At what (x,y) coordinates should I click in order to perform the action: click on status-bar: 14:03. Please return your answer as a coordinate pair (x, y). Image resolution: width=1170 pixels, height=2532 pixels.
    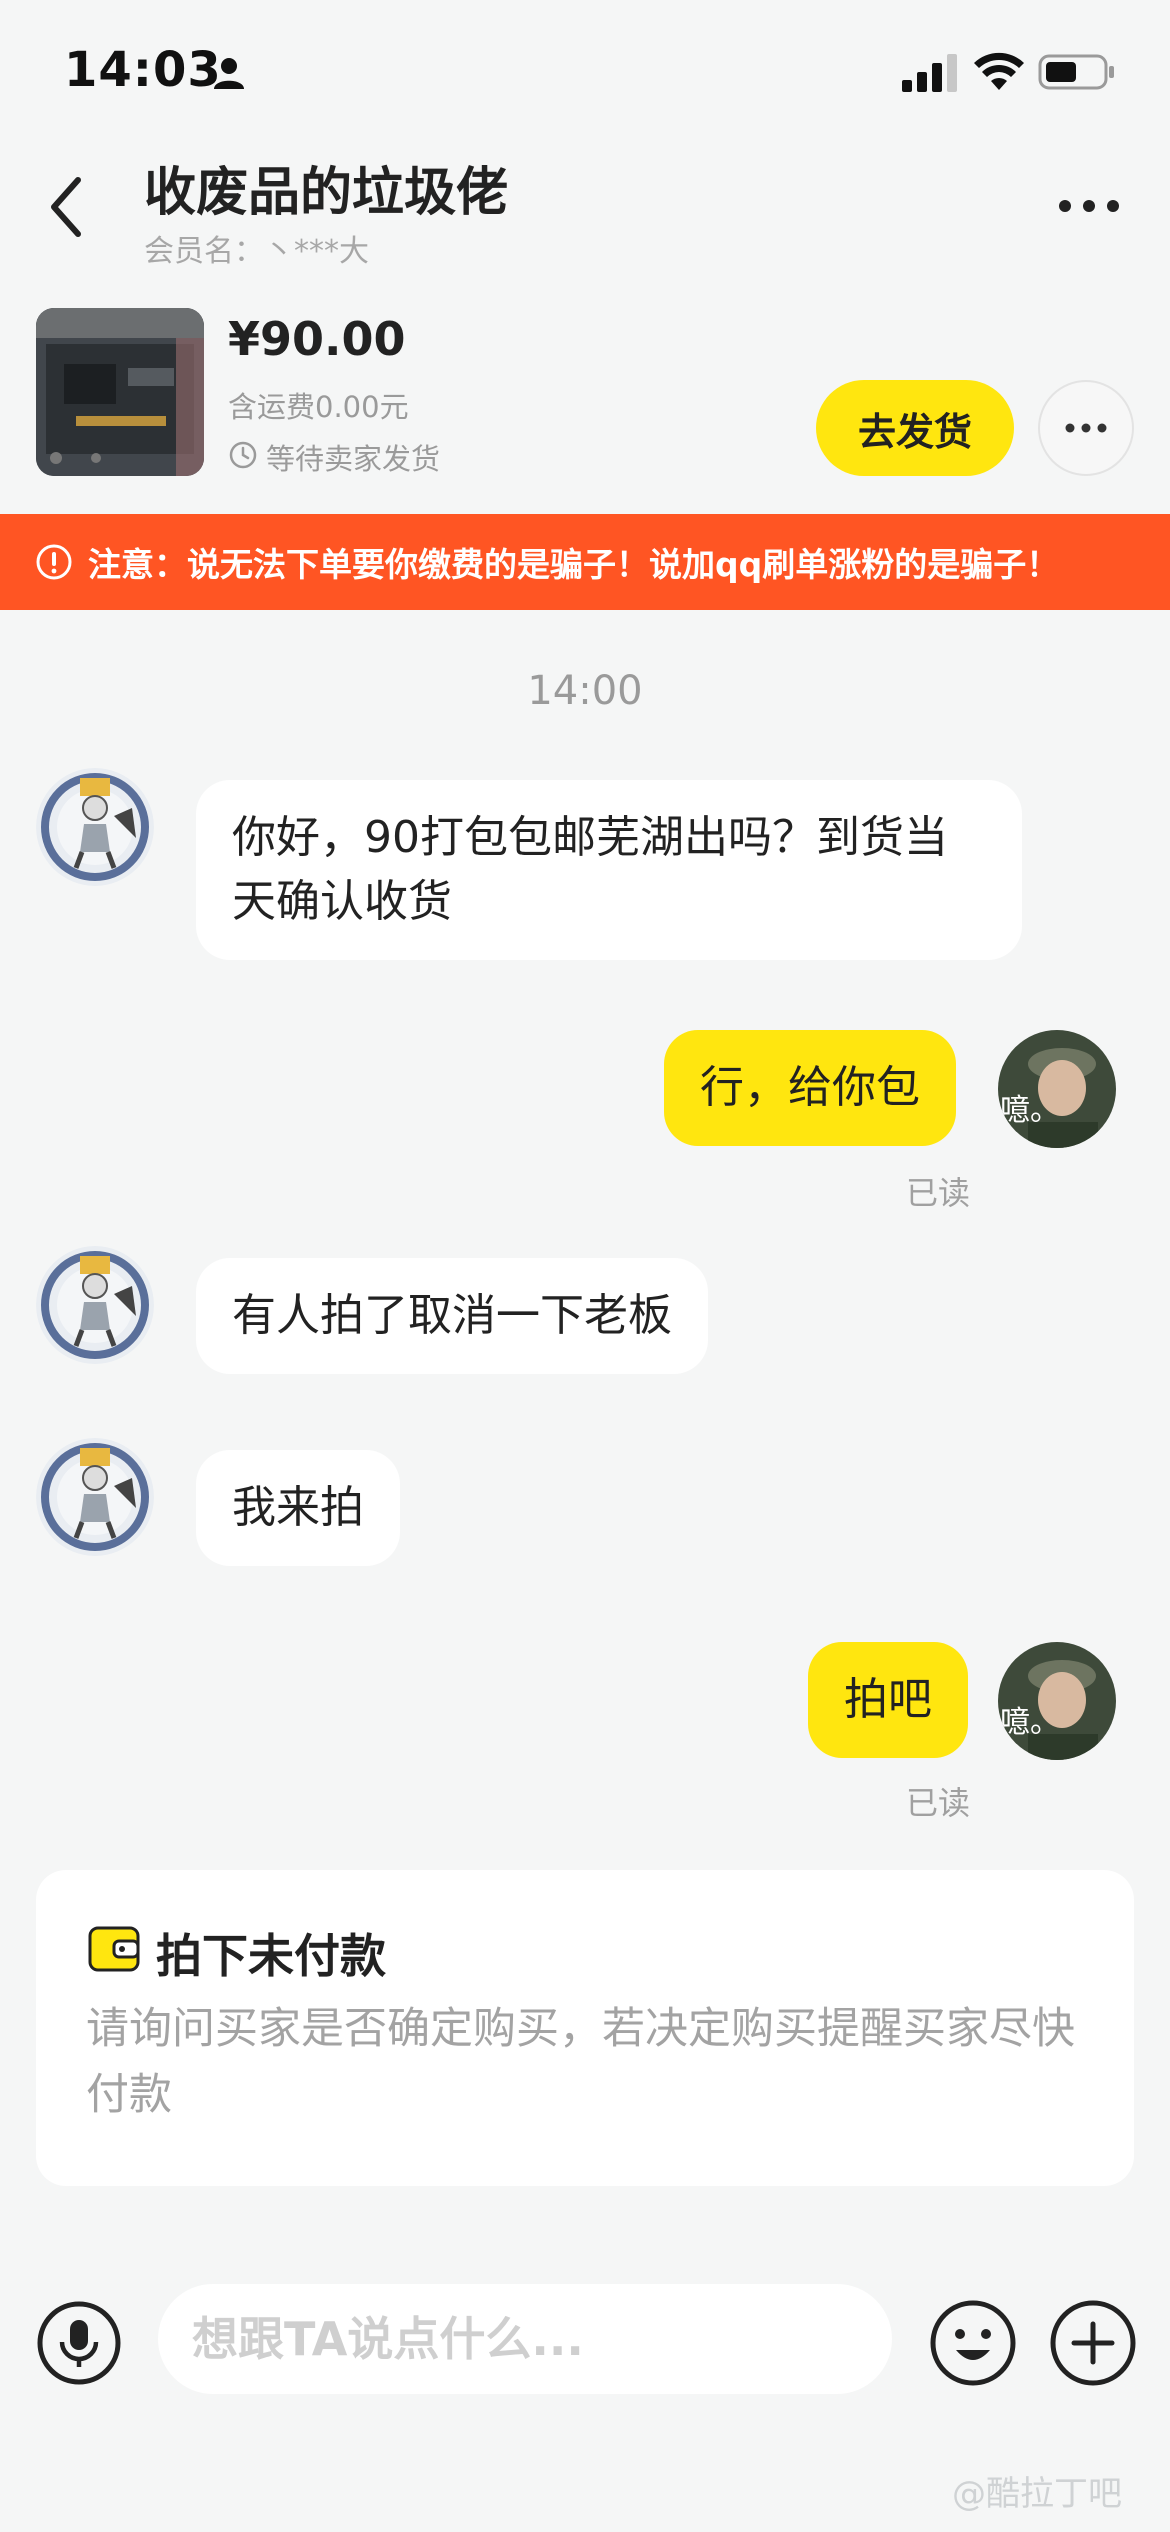
    Looking at the image, I should click on (585, 70).